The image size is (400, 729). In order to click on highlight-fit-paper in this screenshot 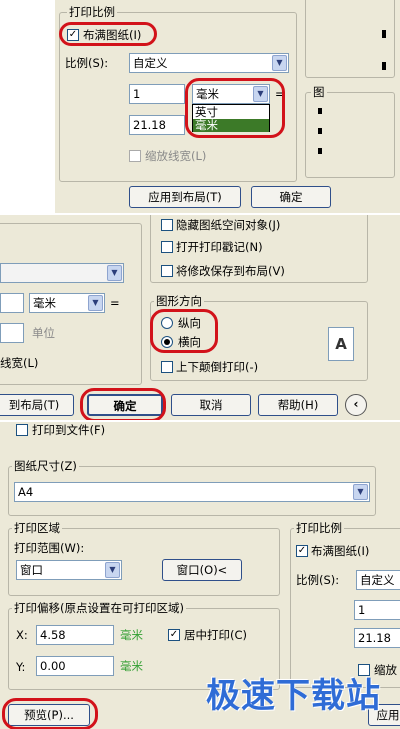, I will do `click(108, 34)`.